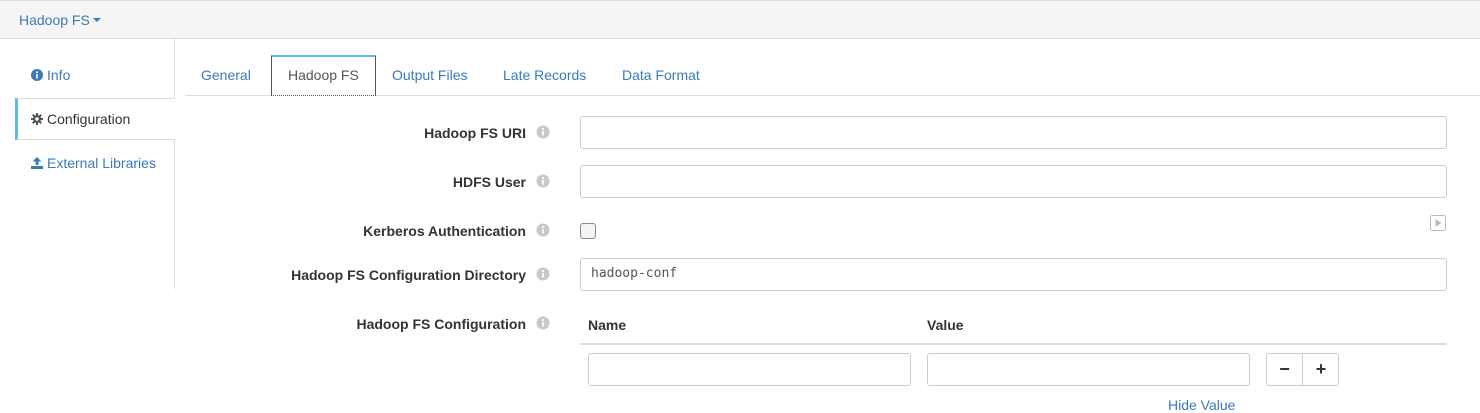  Describe the element at coordinates (89, 119) in the screenshot. I see `sidebar-item-label: Configuration` at that location.